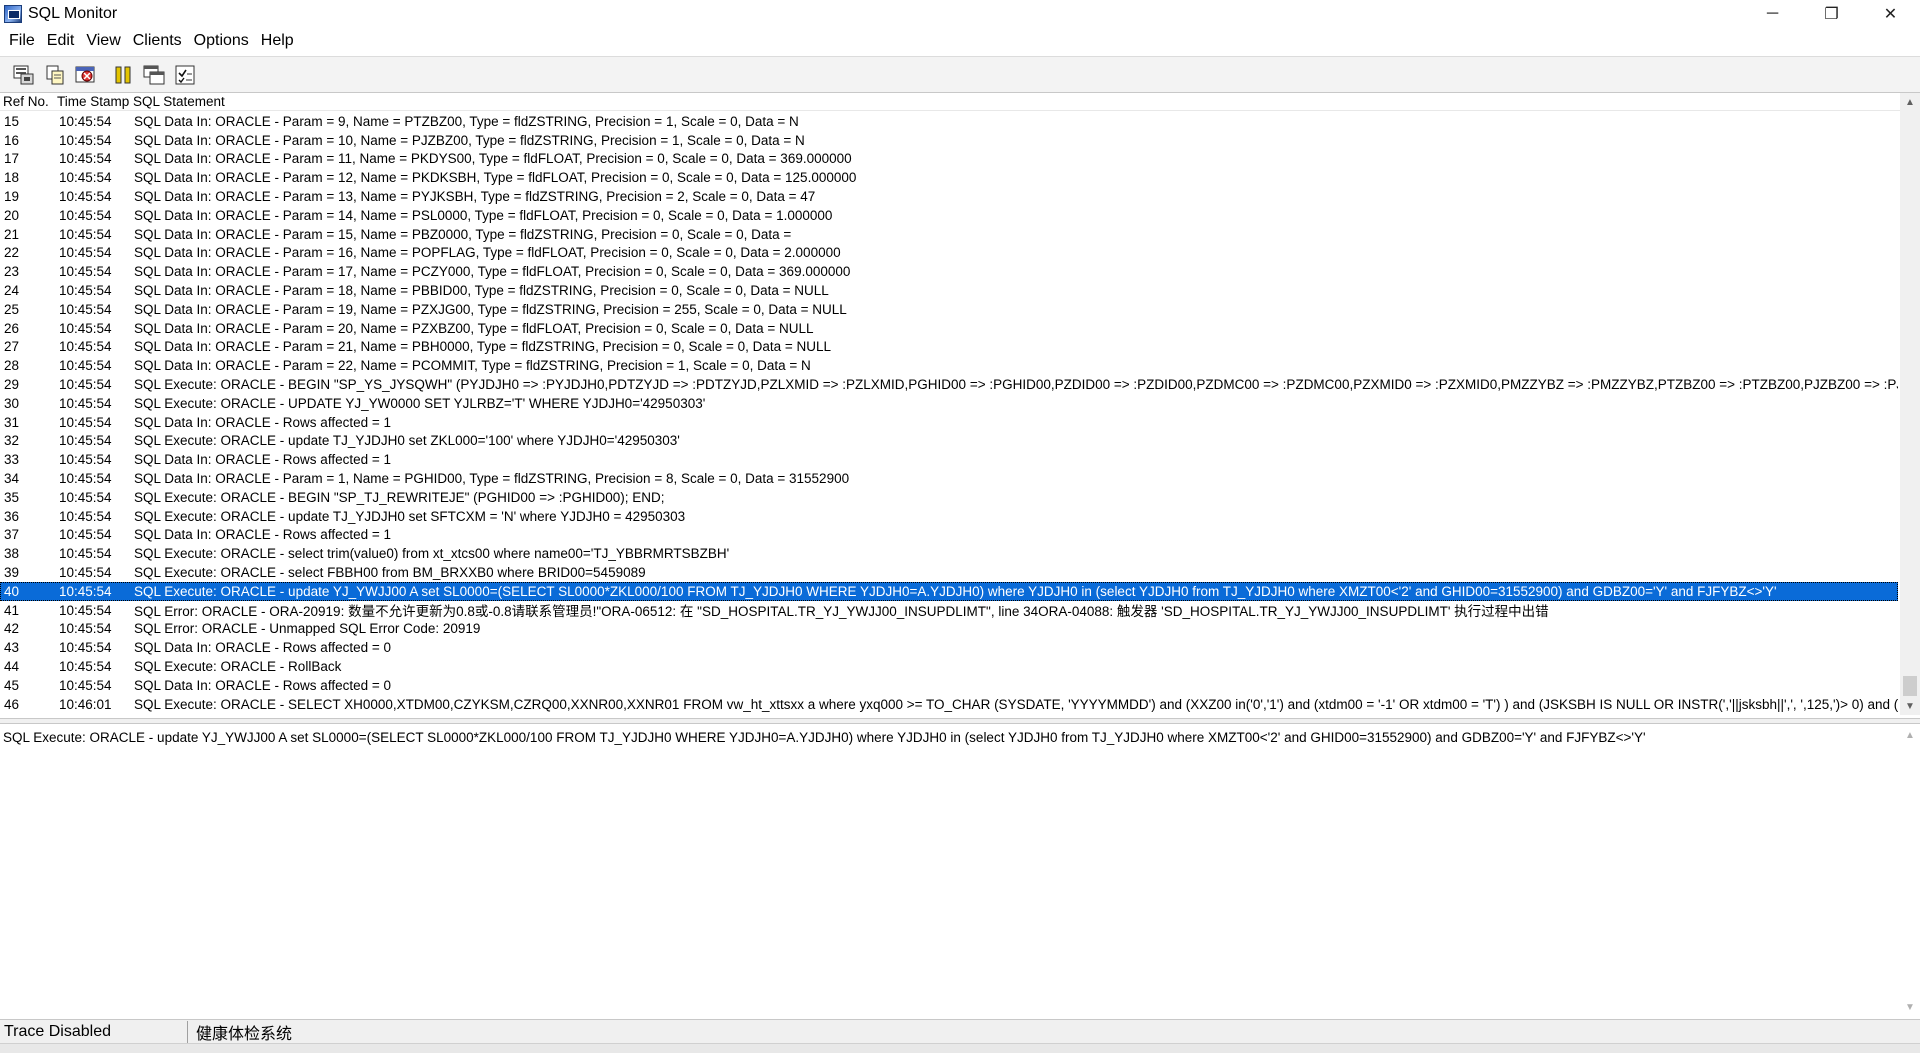 Image resolution: width=1920 pixels, height=1053 pixels. I want to click on menu-edit: Edit, so click(61, 41).